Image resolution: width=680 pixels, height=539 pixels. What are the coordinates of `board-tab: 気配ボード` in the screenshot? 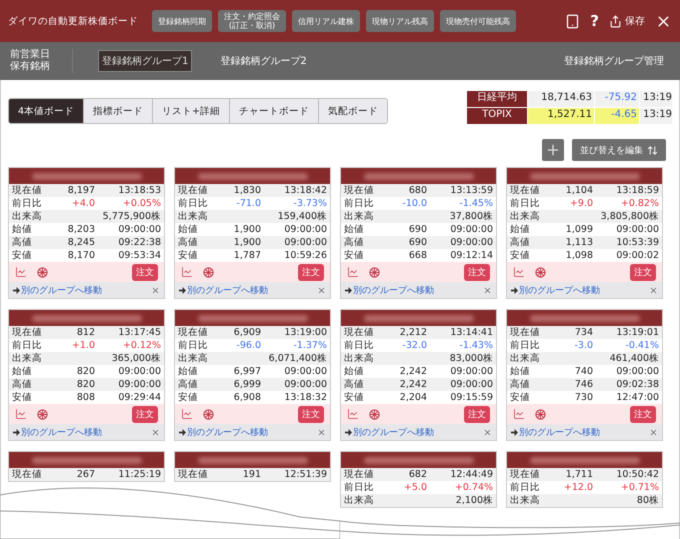 It's located at (353, 111).